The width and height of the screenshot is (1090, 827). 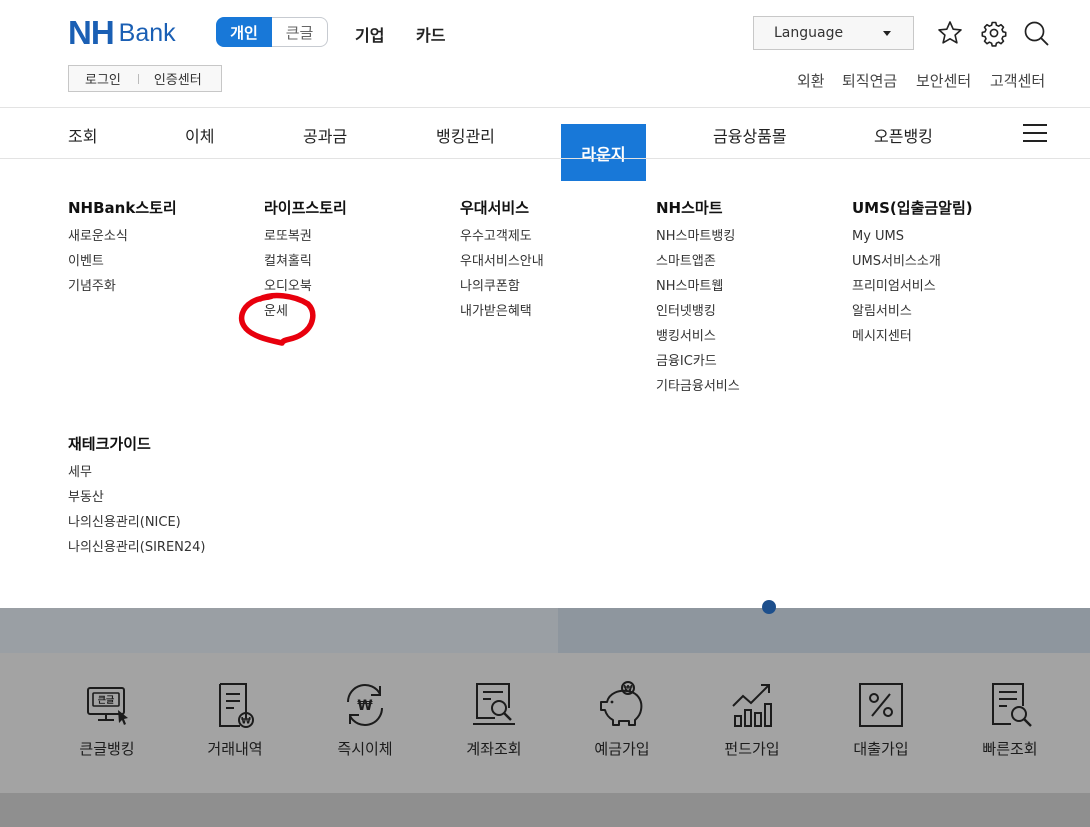 I want to click on menu-item: 새로운소식, so click(x=122, y=240).